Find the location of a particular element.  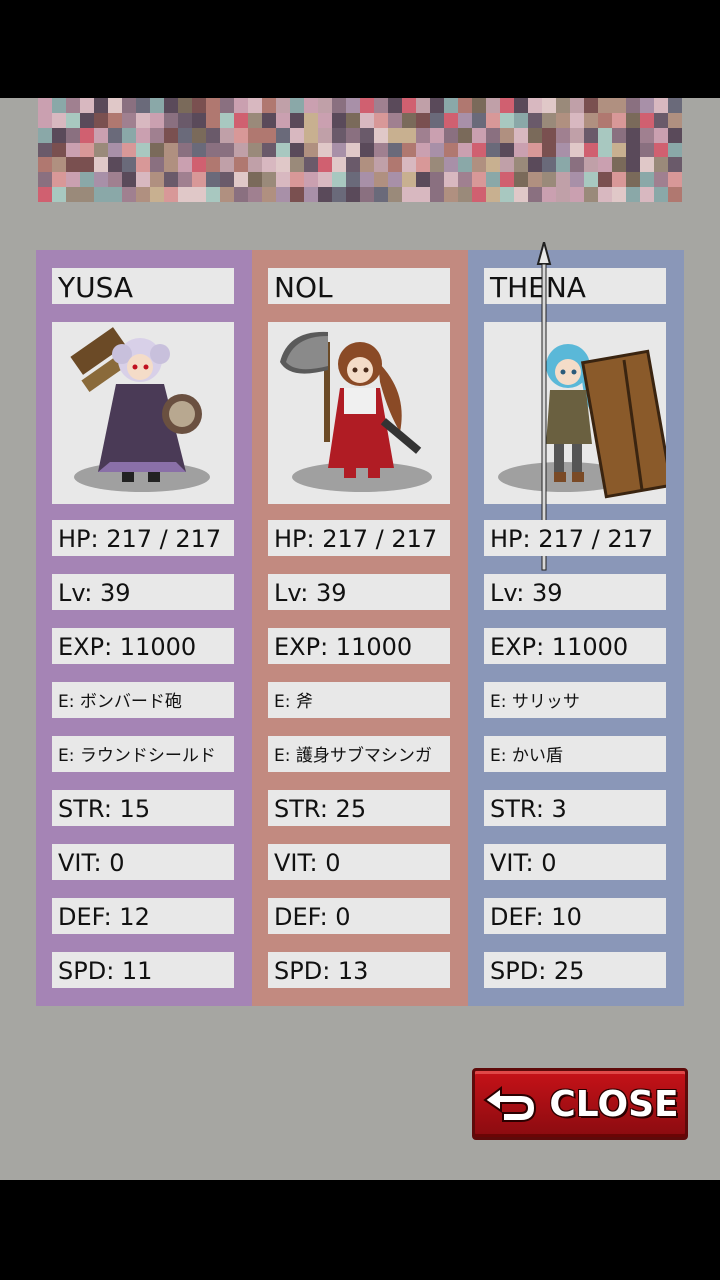

spd-value: SPD: 13 is located at coordinates (359, 970).